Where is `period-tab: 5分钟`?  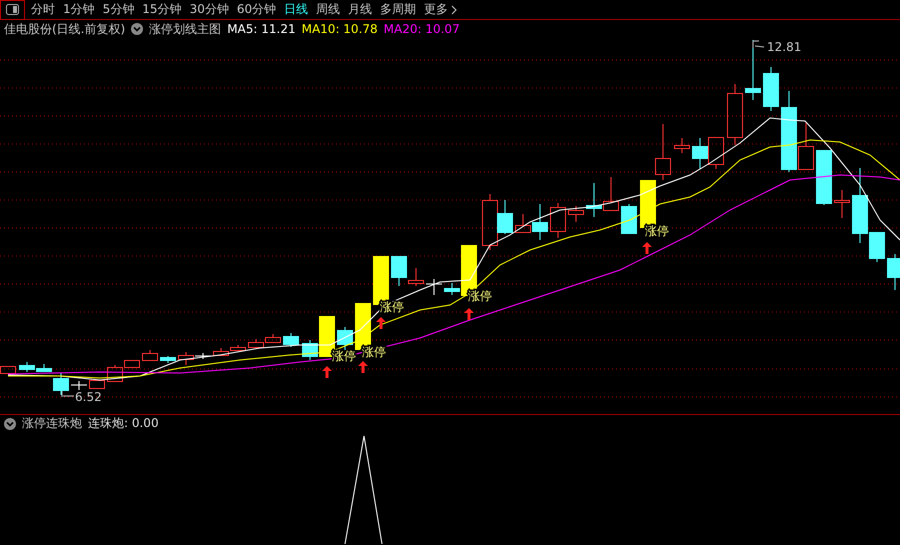
period-tab: 5分钟 is located at coordinates (118, 9).